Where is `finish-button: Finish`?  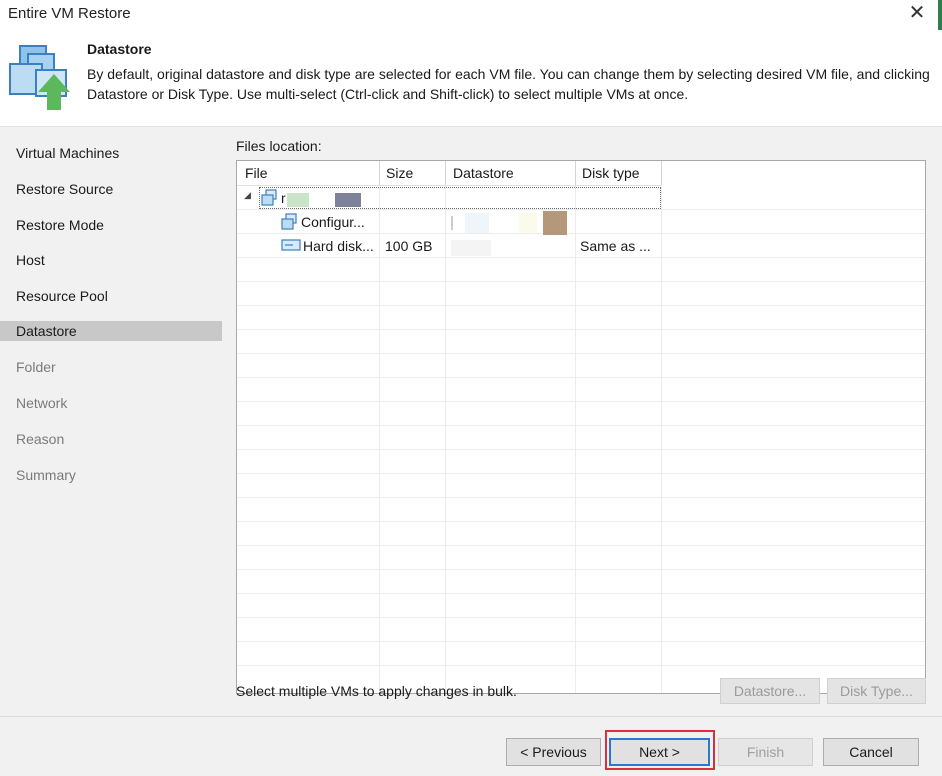
finish-button: Finish is located at coordinates (765, 752).